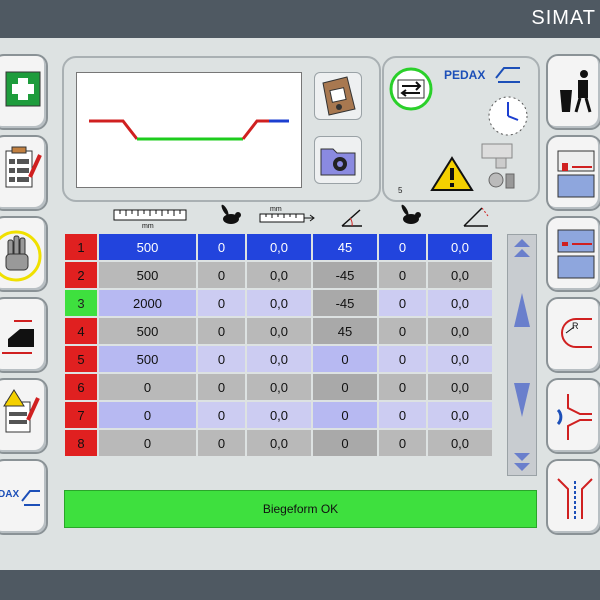  Describe the element at coordinates (522, 400) in the screenshot. I see `scroll-down-icon` at that location.